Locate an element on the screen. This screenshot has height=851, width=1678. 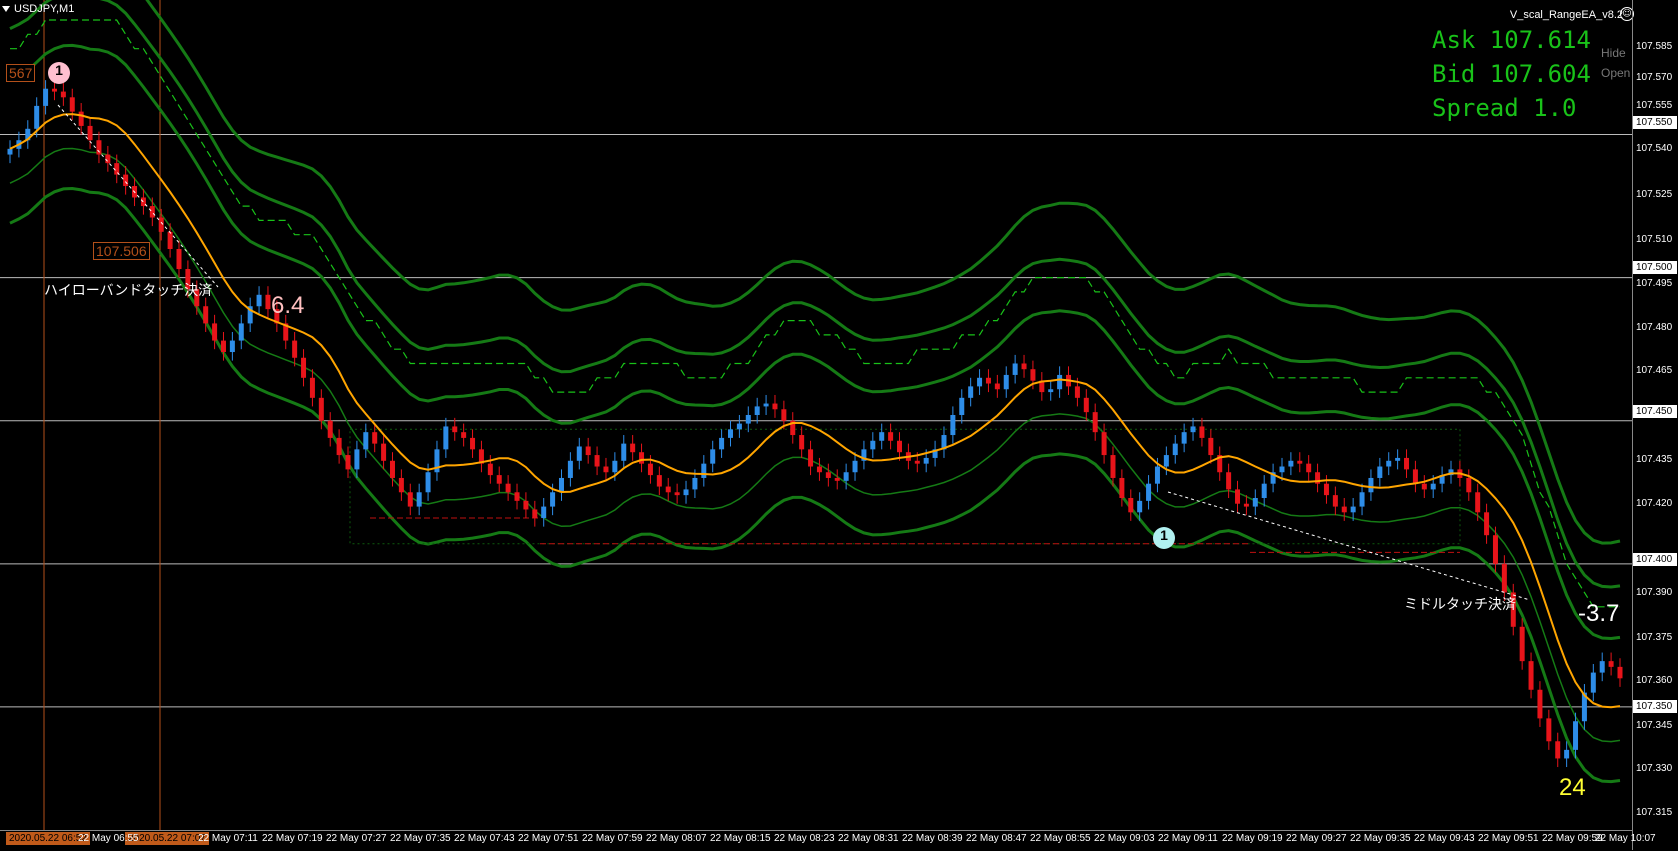
range-zone is located at coordinates (905, 486).